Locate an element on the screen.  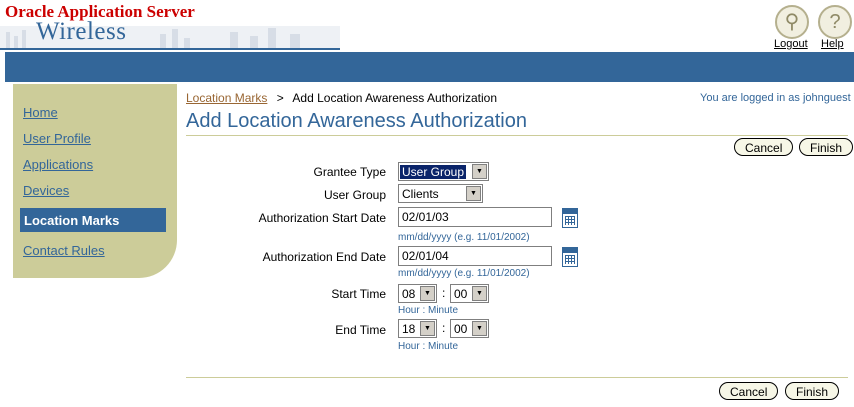
end-minute-value: 00 is located at coordinates (461, 329).